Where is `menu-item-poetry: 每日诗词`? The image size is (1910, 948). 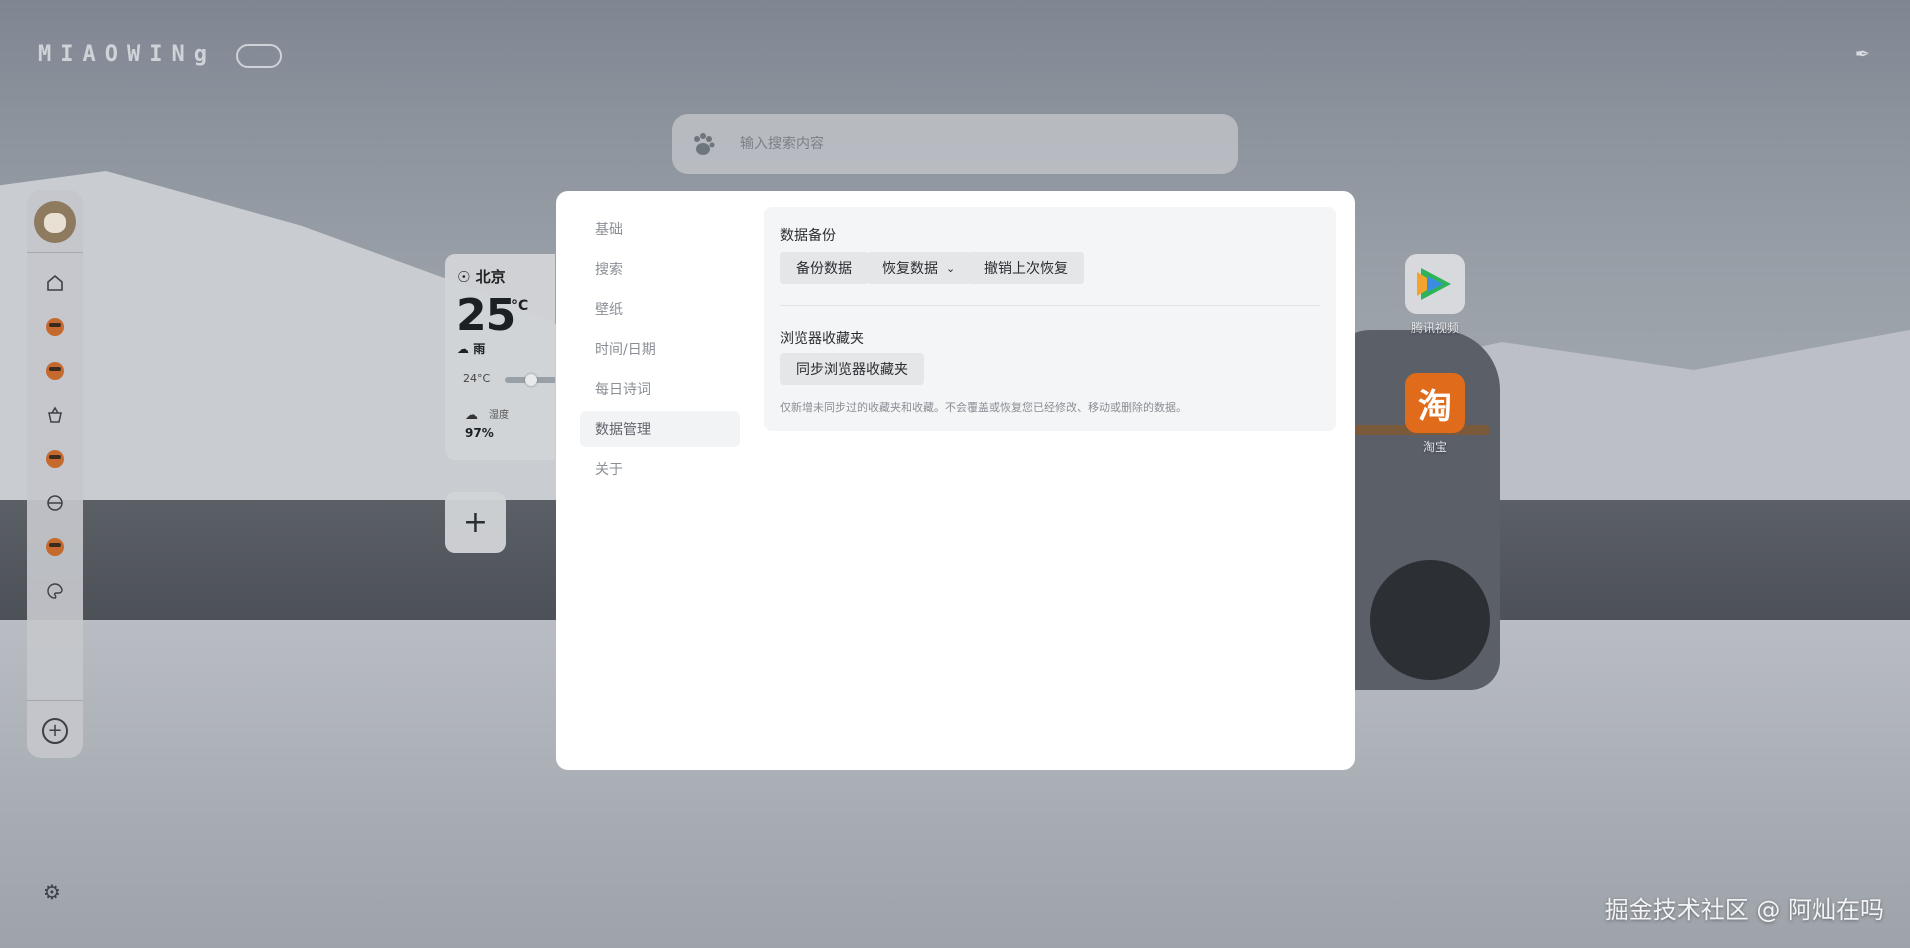
menu-item-poetry: 每日诗词 is located at coordinates (660, 389).